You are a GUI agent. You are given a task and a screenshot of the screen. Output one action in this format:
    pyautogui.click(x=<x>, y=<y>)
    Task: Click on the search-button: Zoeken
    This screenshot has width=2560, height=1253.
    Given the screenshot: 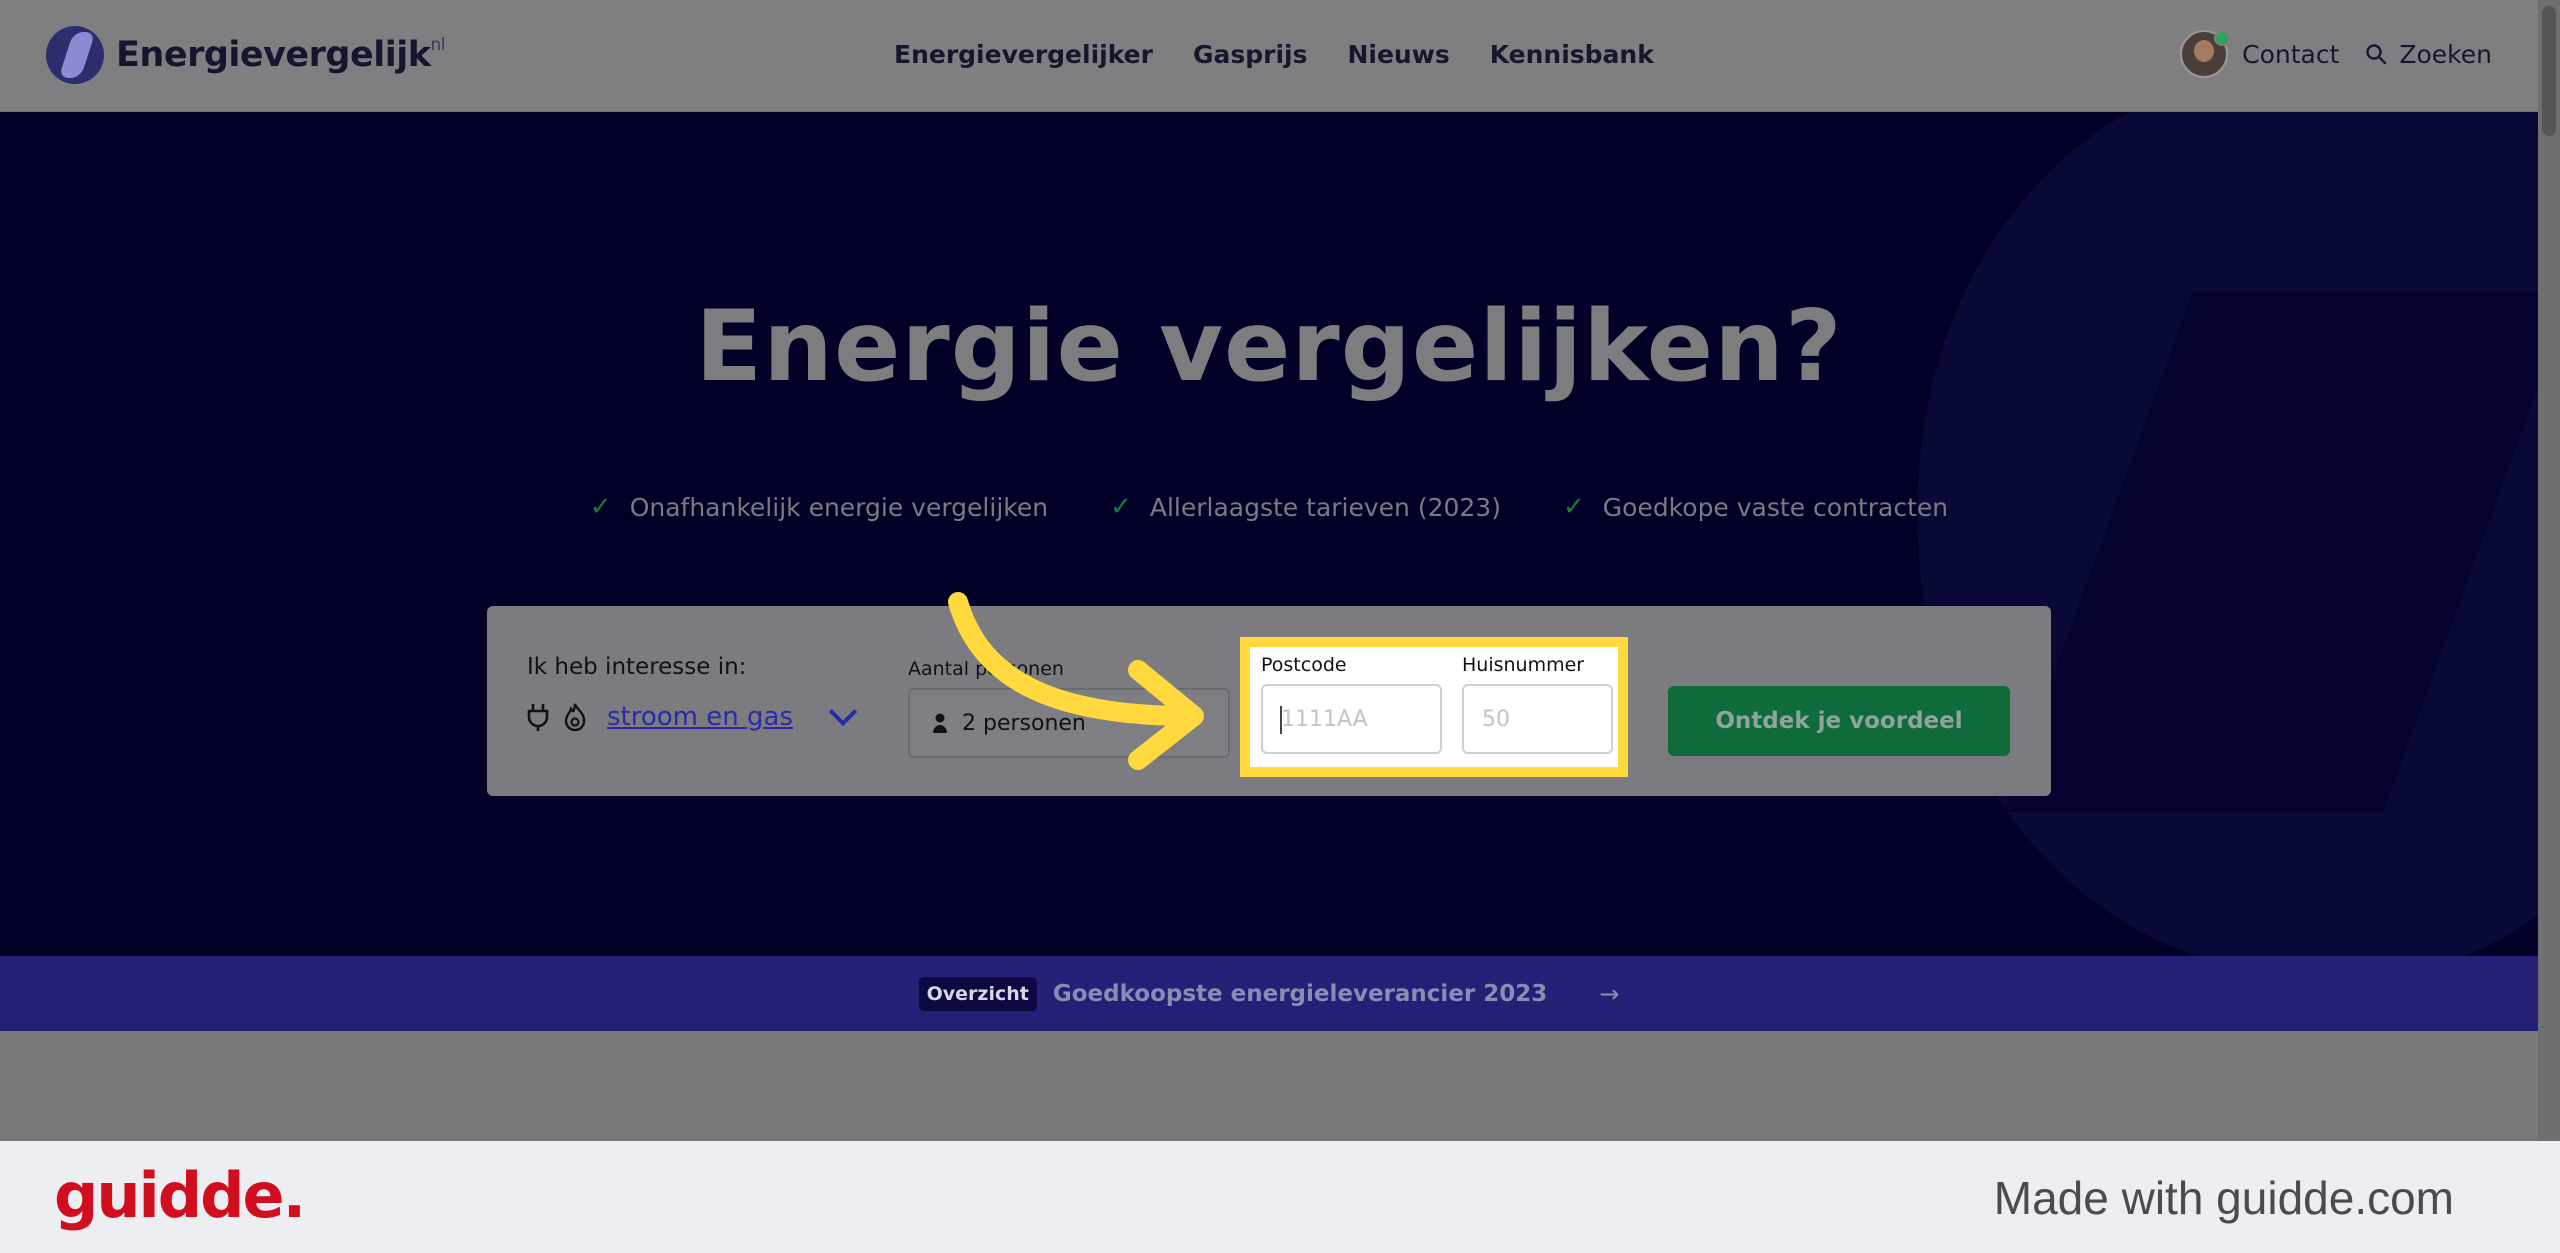 What is the action you would take?
    pyautogui.click(x=2428, y=54)
    